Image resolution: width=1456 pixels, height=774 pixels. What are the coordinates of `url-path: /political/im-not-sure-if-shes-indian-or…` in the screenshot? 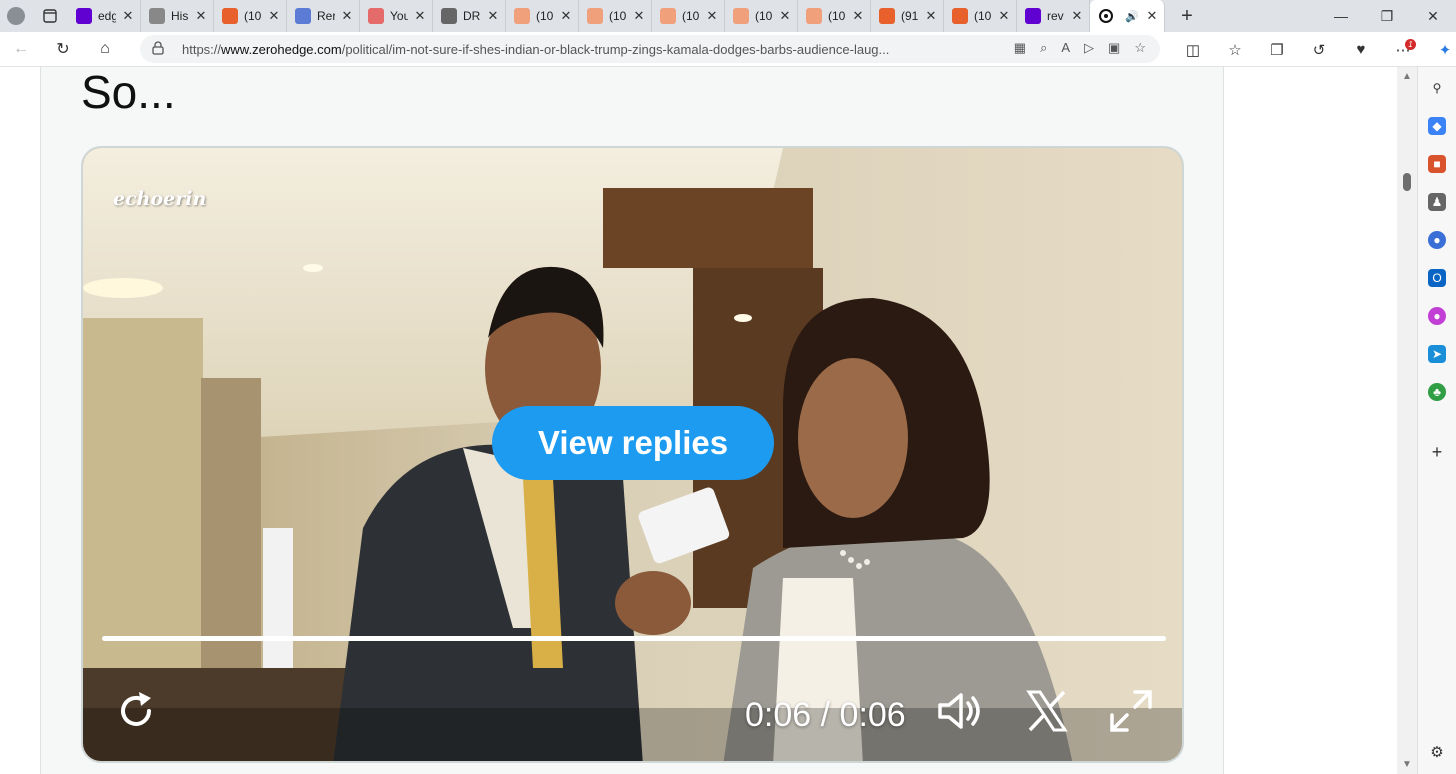 It's located at (615, 49).